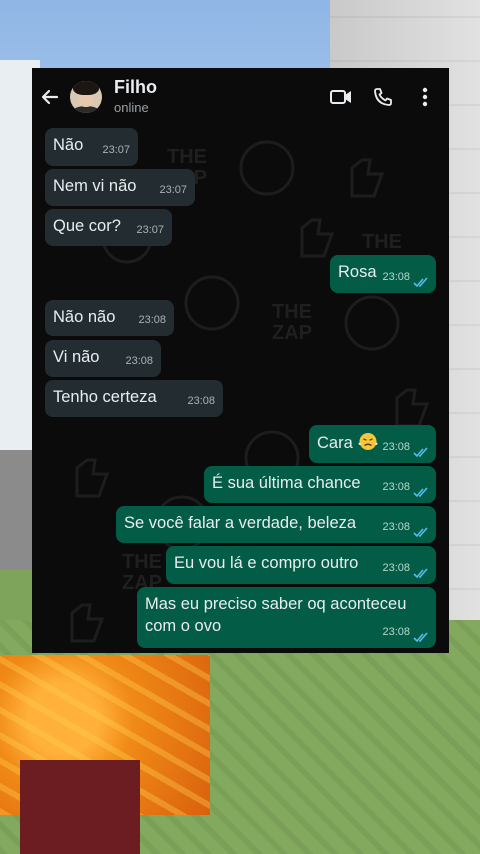 This screenshot has width=480, height=854. I want to click on video-call-icon, so click(341, 97).